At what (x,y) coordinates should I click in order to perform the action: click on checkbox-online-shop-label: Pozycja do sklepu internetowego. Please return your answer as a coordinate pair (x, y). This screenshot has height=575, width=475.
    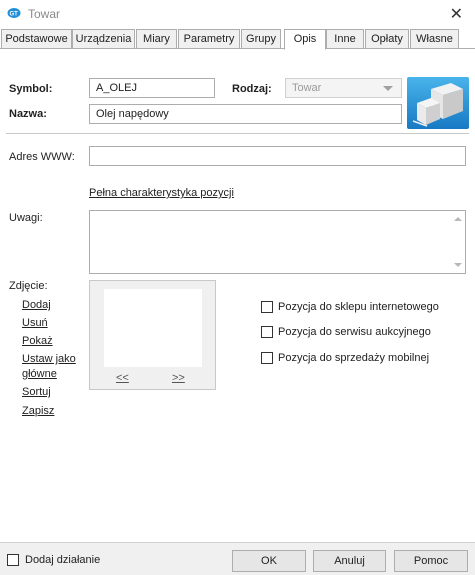
    Looking at the image, I should click on (358, 307).